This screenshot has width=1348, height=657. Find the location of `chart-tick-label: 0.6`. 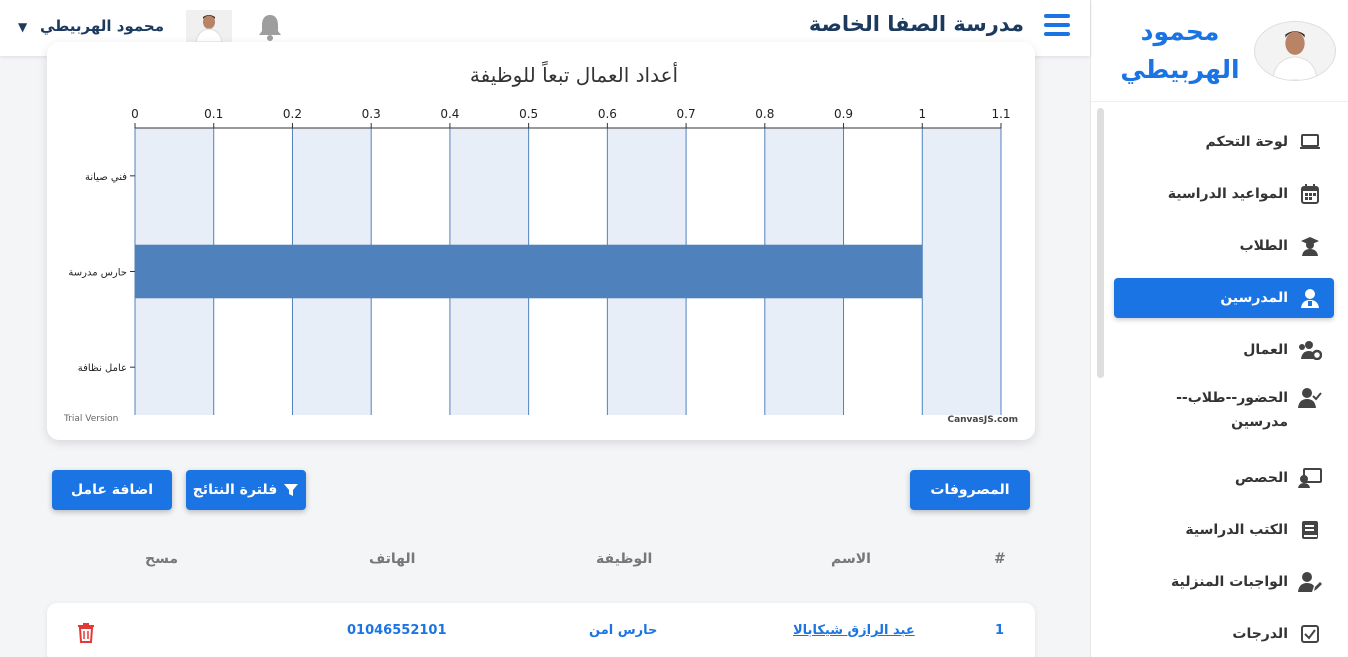

chart-tick-label: 0.6 is located at coordinates (607, 114).